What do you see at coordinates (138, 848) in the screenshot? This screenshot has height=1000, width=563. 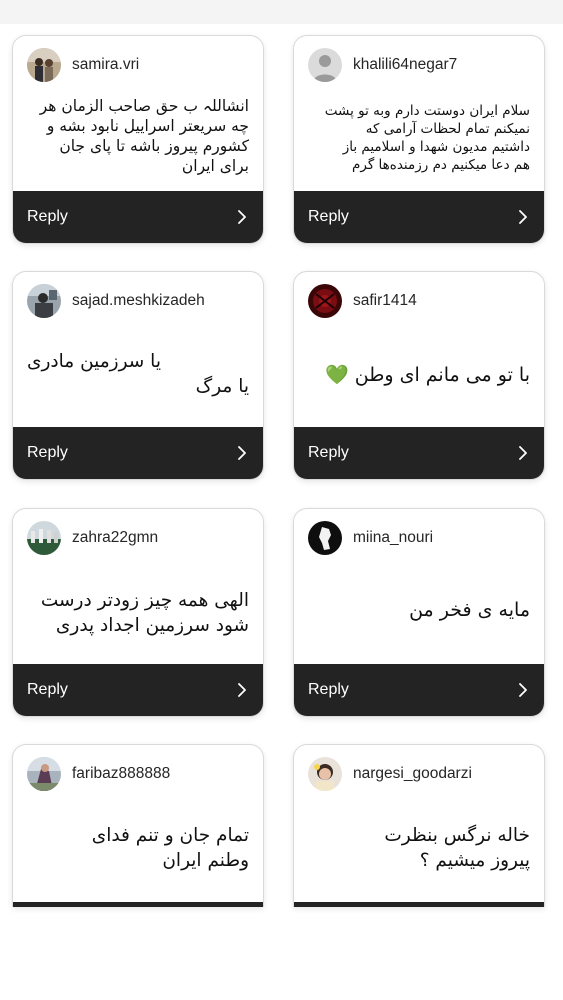 I see `comment-text: تمام جان و تنم فدای وطنم ایران` at bounding box center [138, 848].